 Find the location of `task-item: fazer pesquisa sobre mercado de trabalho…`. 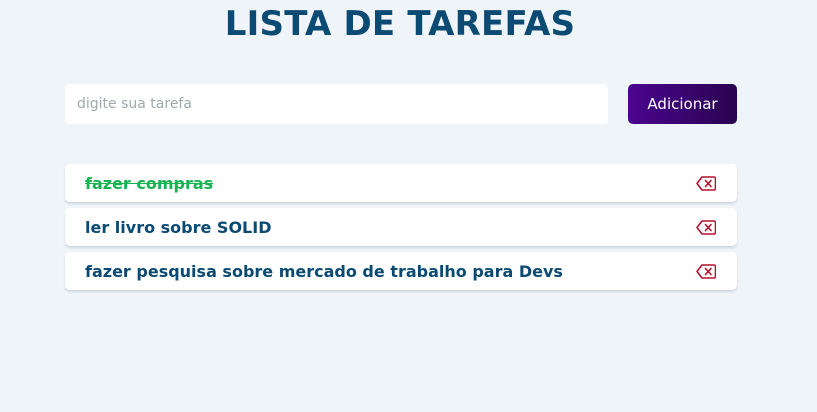

task-item: fazer pesquisa sobre mercado de trabalho… is located at coordinates (401, 271).